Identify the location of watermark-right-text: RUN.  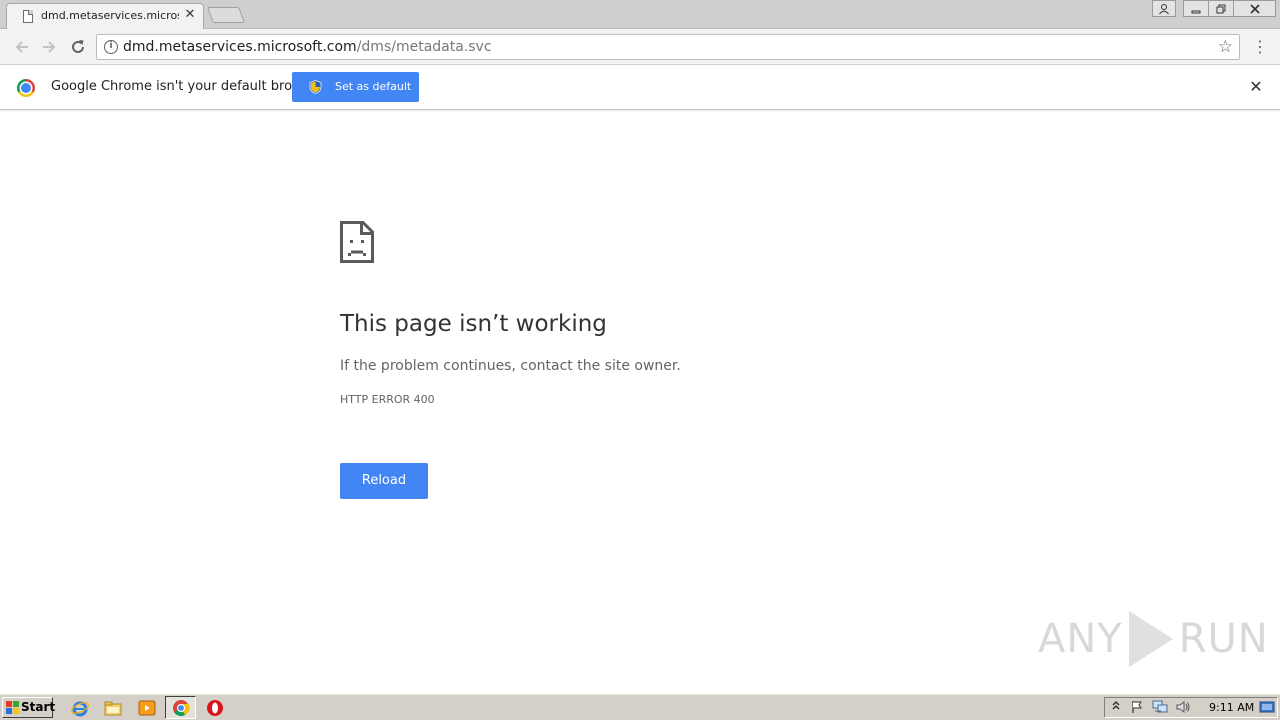
(1223, 639).